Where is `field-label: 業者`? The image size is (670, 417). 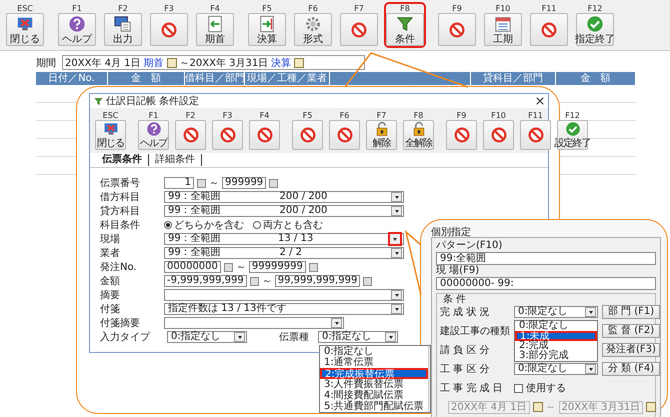
field-label: 業者 is located at coordinates (110, 253).